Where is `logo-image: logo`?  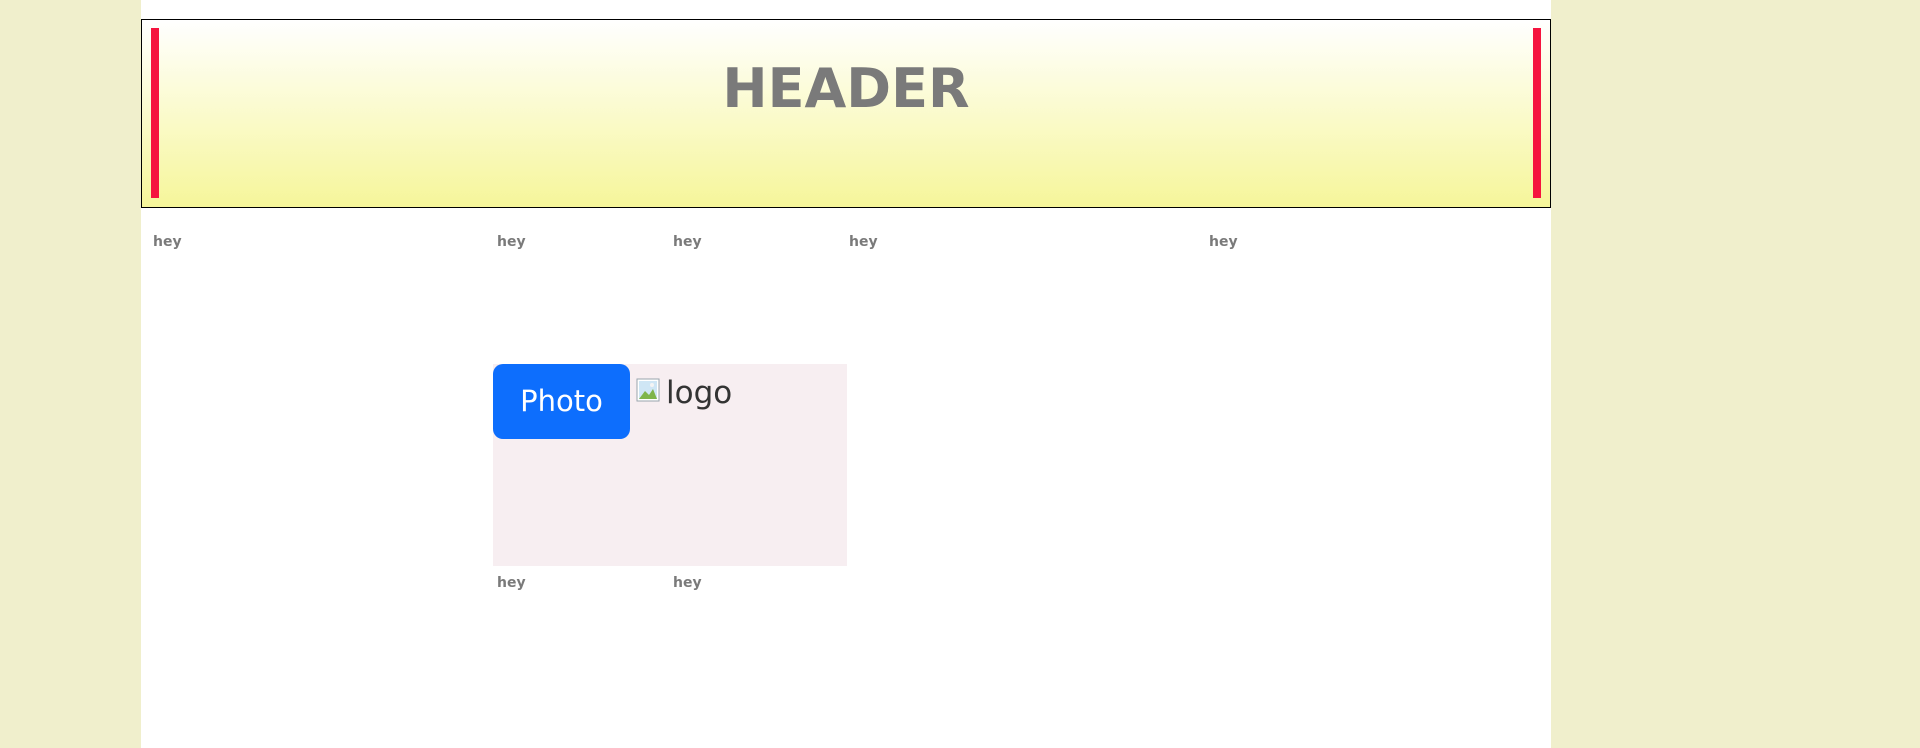 logo-image: logo is located at coordinates (684, 394).